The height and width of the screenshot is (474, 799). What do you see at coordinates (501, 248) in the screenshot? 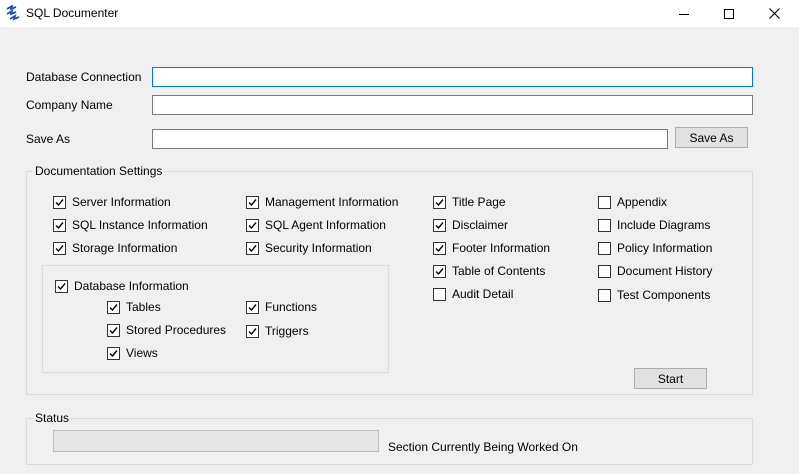
I see `checkbox-label: Footer Information` at bounding box center [501, 248].